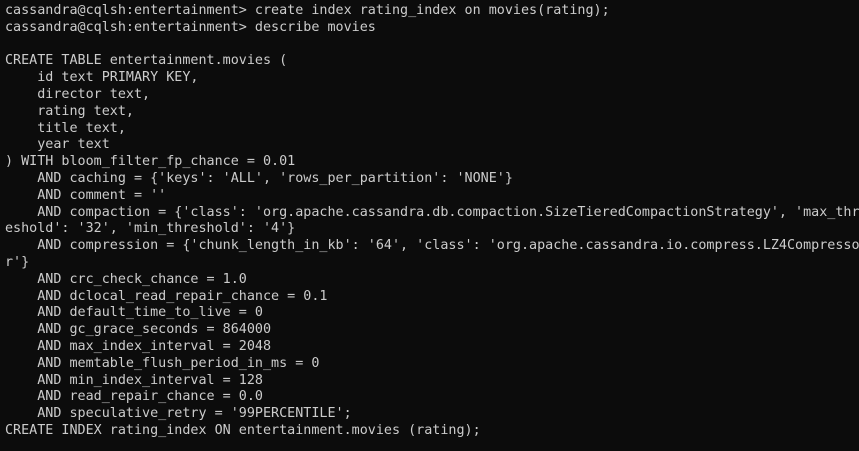 Image resolution: width=859 pixels, height=451 pixels. Describe the element at coordinates (162, 363) in the screenshot. I see `terminal-line: AND memtable_flush_period_in_ms = 0` at that location.